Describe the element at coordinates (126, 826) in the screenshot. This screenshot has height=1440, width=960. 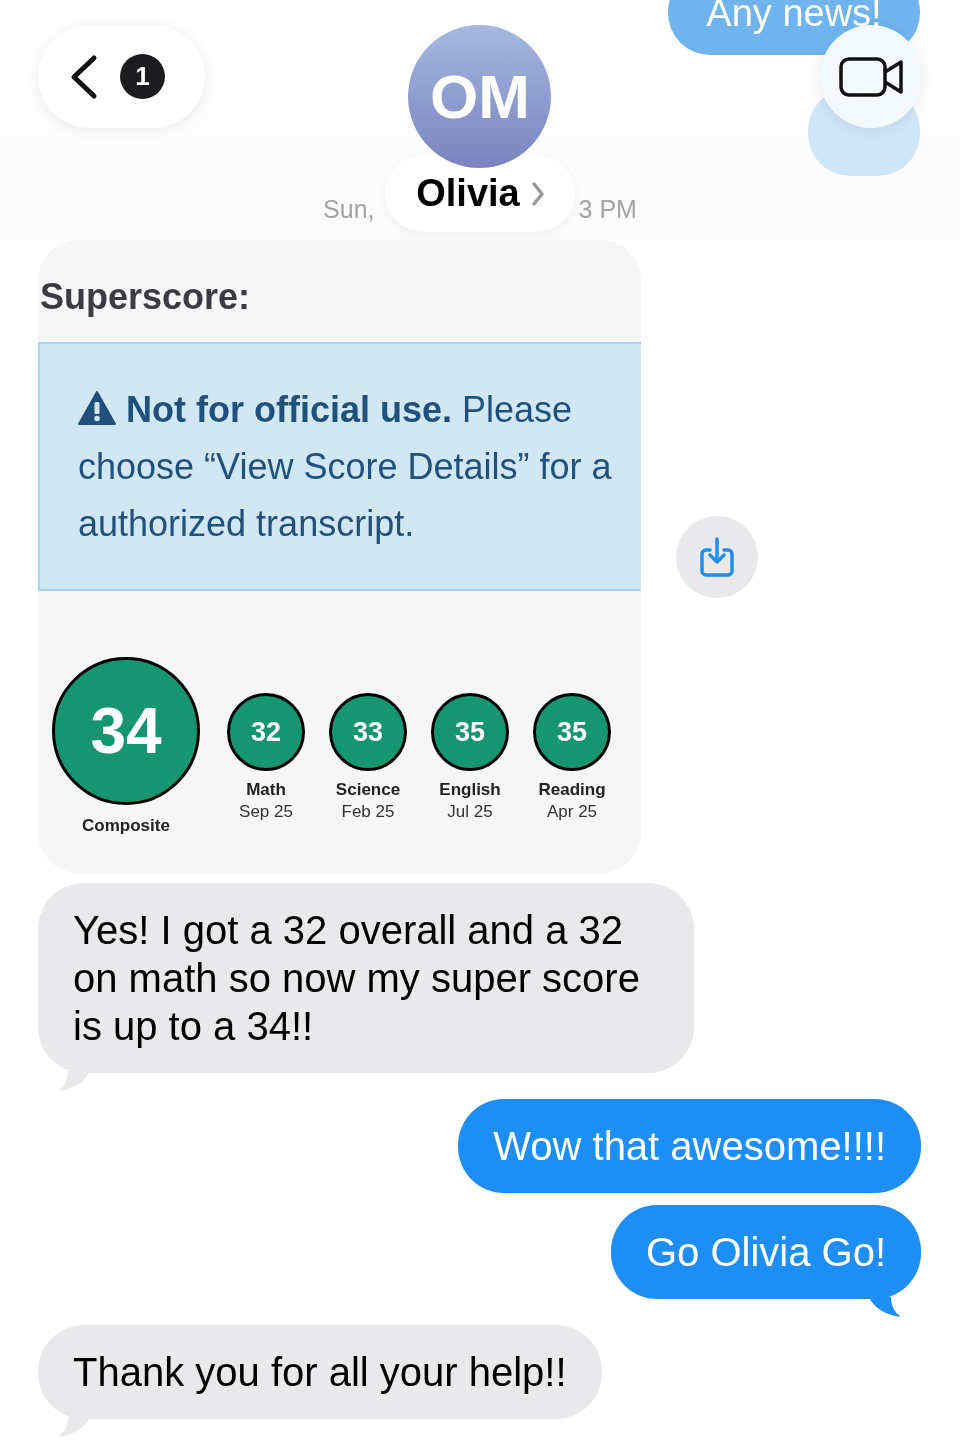
I see `score-label: Composite` at that location.